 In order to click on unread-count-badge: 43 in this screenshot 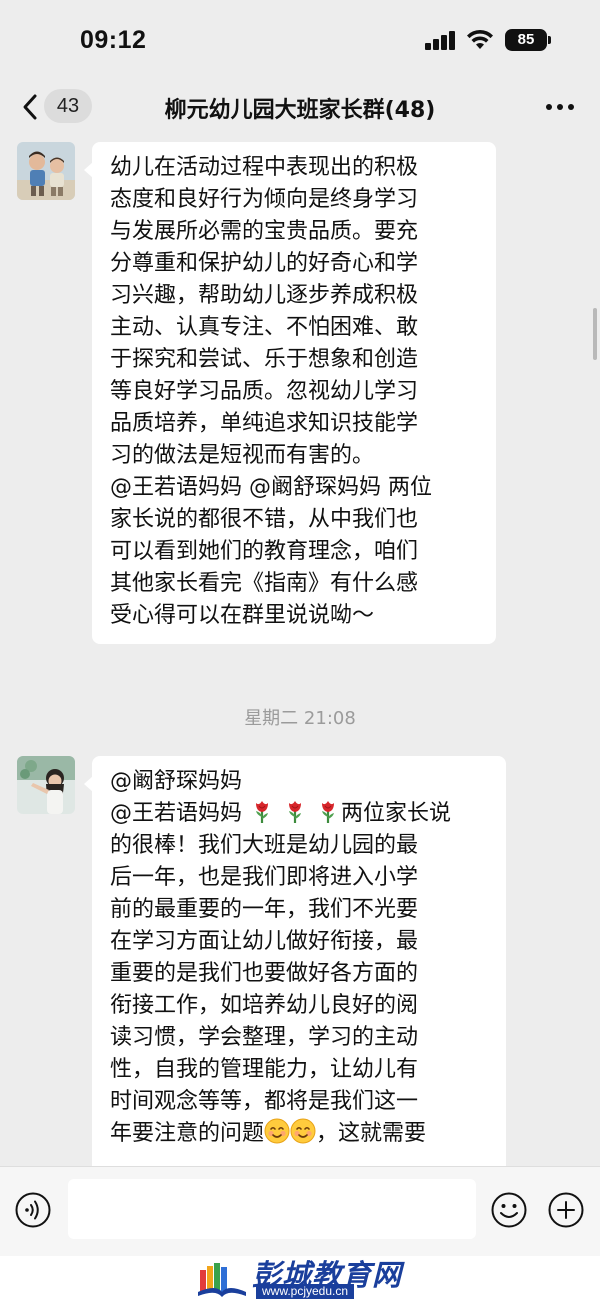, I will do `click(68, 106)`.